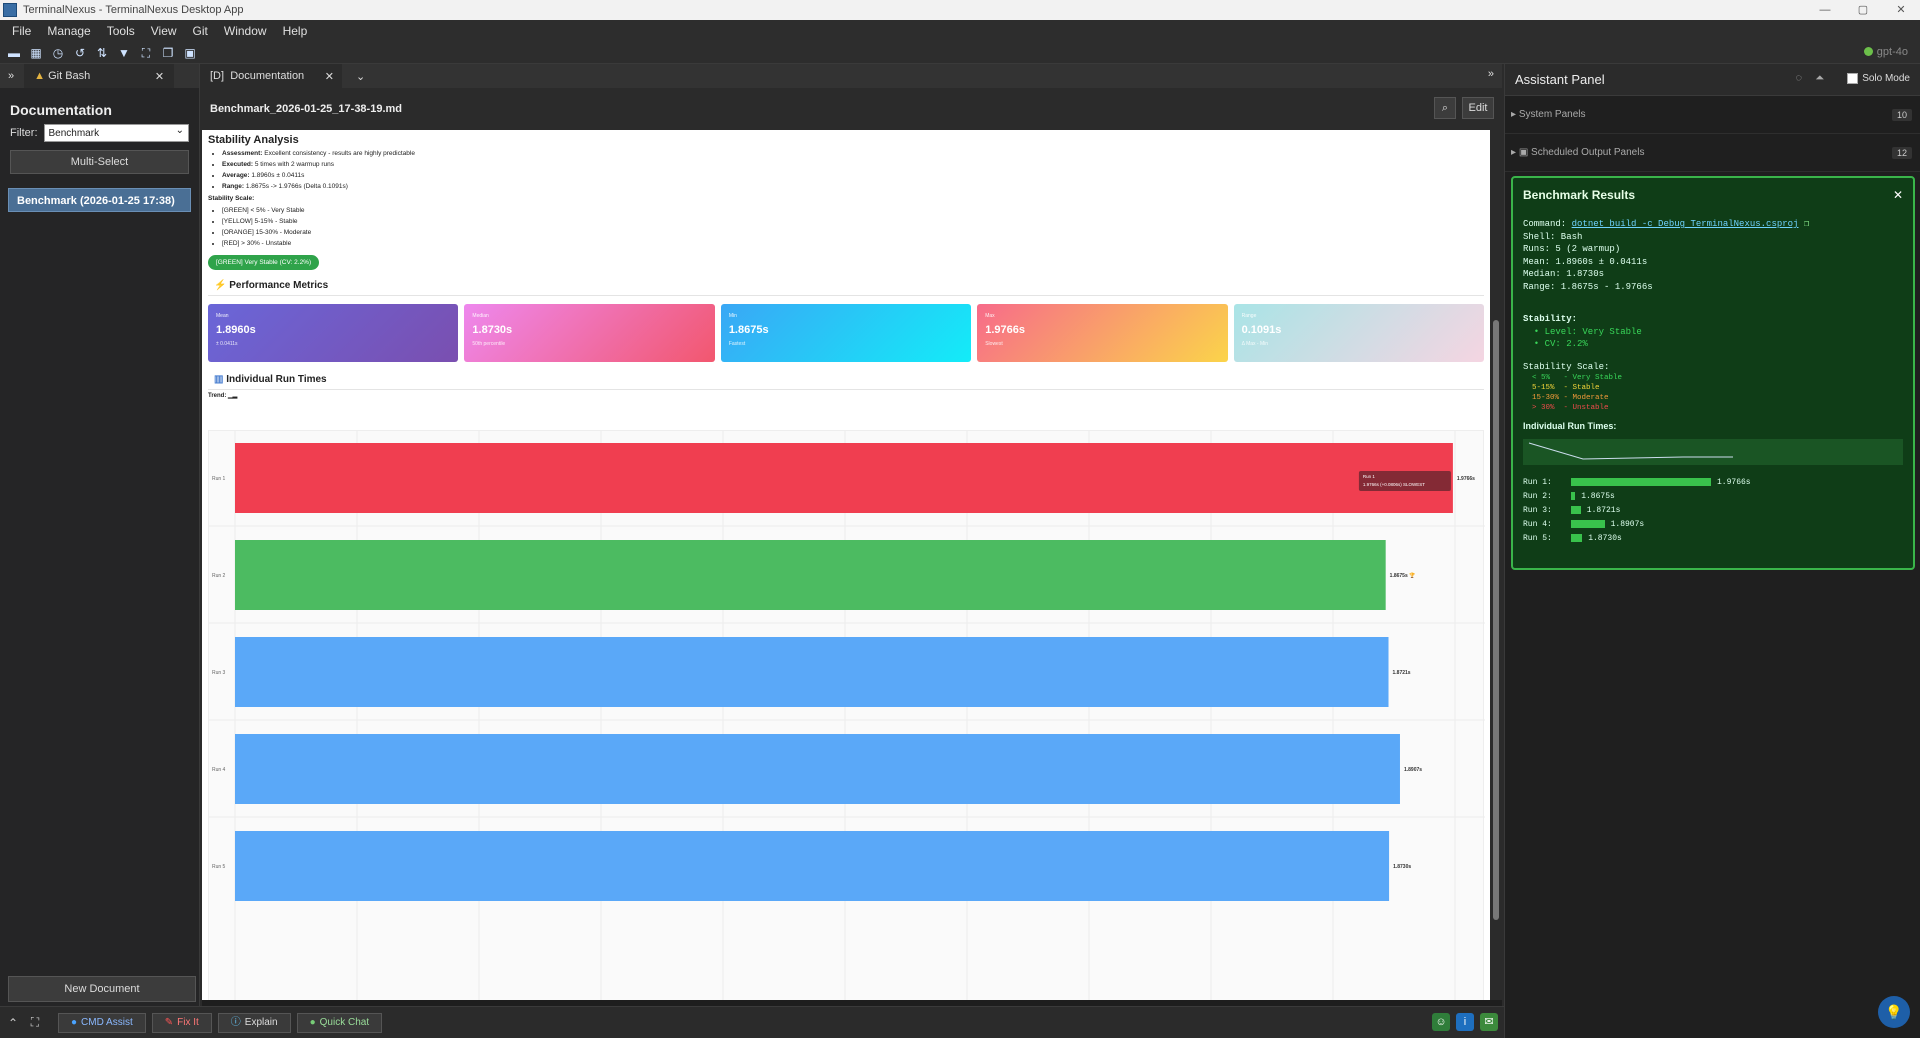  I want to click on run-label: Run 4:, so click(1537, 524).